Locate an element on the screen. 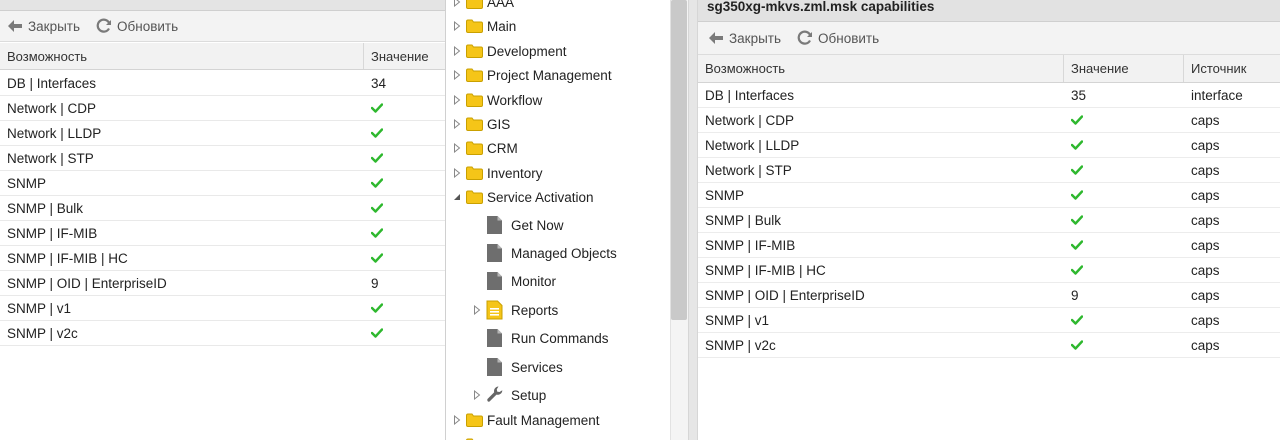 The image size is (1280, 440). right-refresh-label: Обновить is located at coordinates (849, 38).